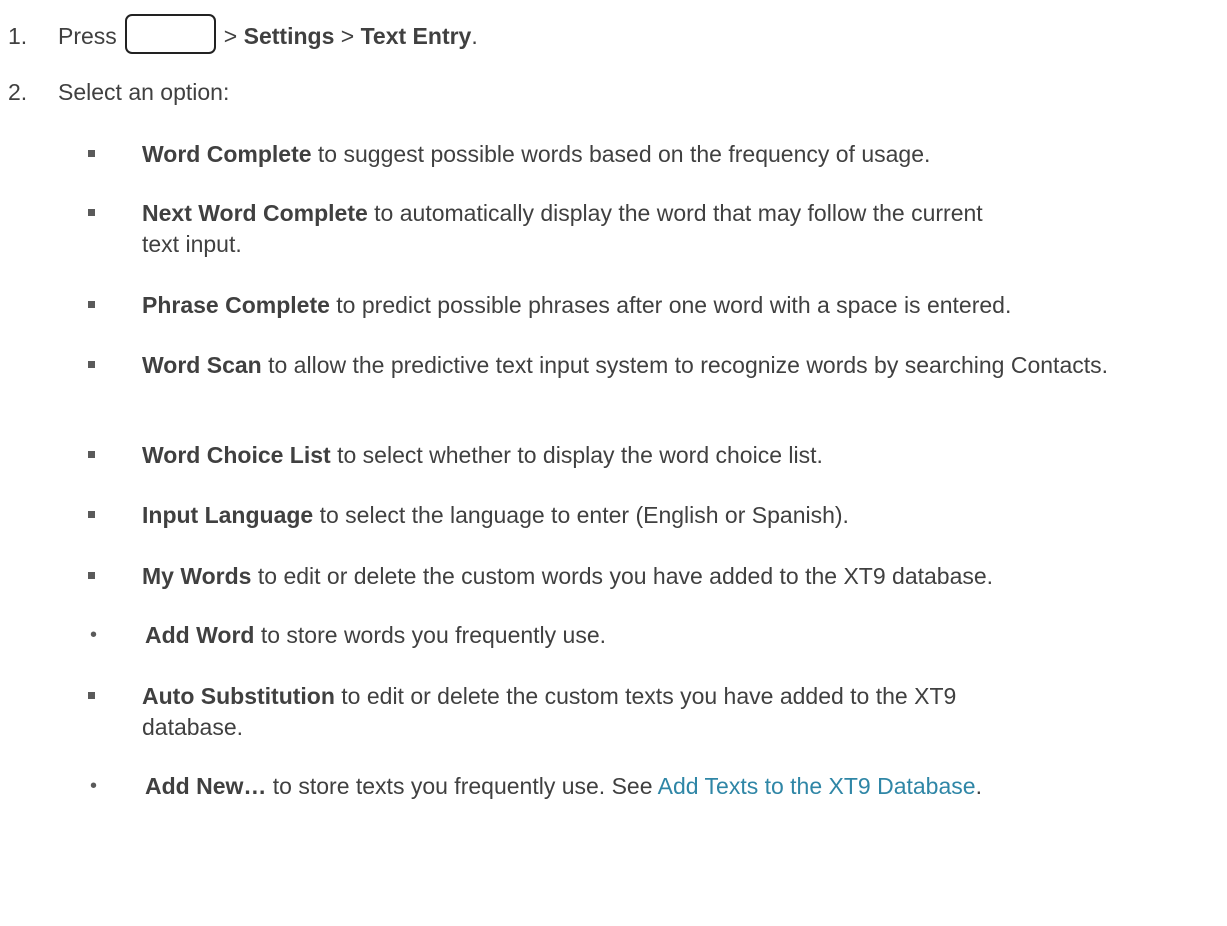  Describe the element at coordinates (197, 576) in the screenshot. I see `option-title: My Words` at that location.